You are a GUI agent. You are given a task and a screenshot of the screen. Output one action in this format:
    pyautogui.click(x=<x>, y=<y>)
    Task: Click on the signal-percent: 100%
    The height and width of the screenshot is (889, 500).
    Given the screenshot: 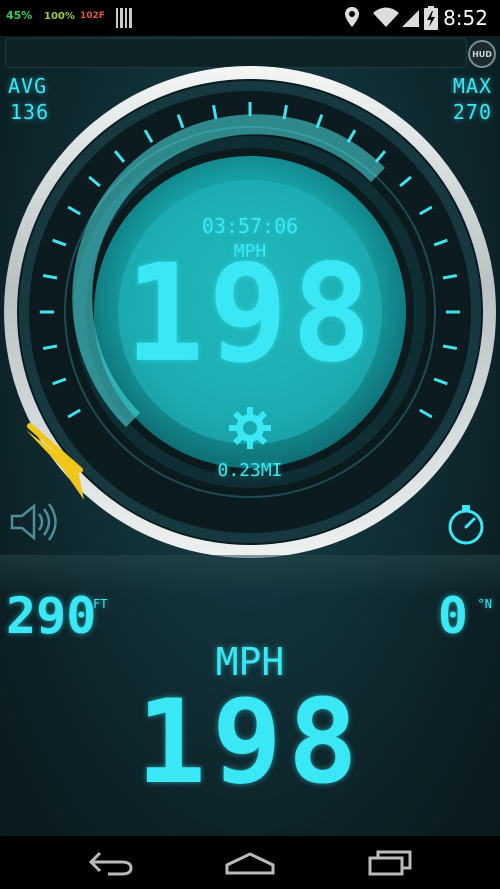 What is the action you would take?
    pyautogui.click(x=59, y=16)
    